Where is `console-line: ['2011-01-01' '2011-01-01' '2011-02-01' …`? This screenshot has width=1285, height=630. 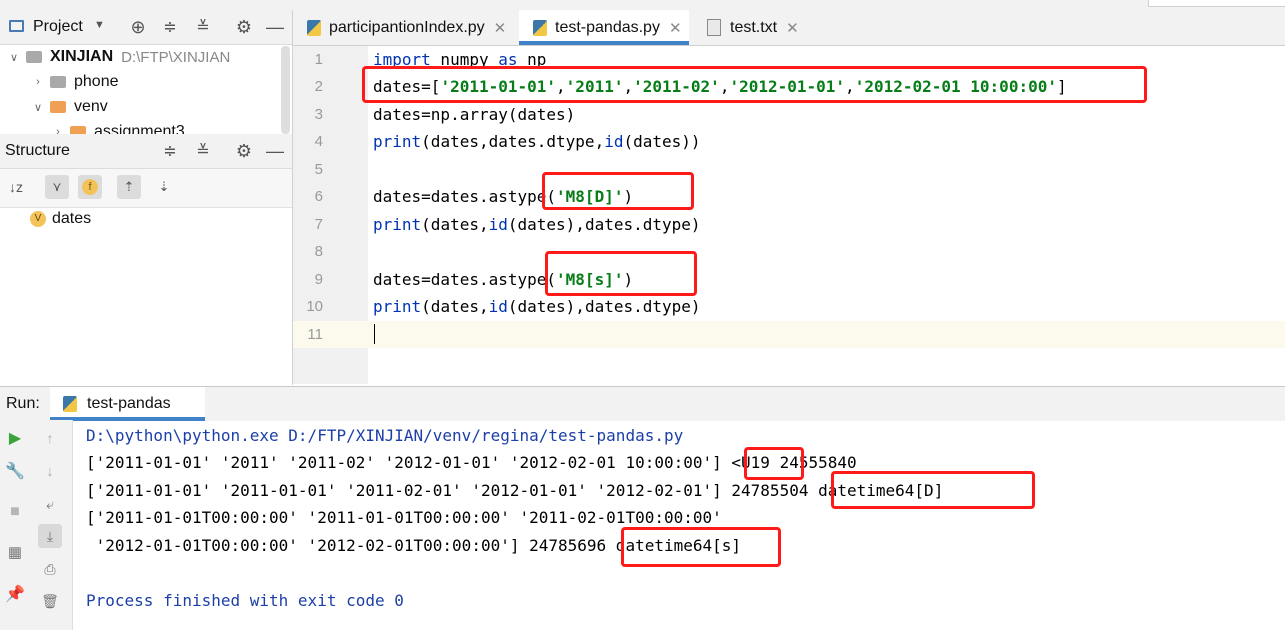
console-line: ['2011-01-01' '2011-01-01' '2011-02-01' … is located at coordinates (515, 490).